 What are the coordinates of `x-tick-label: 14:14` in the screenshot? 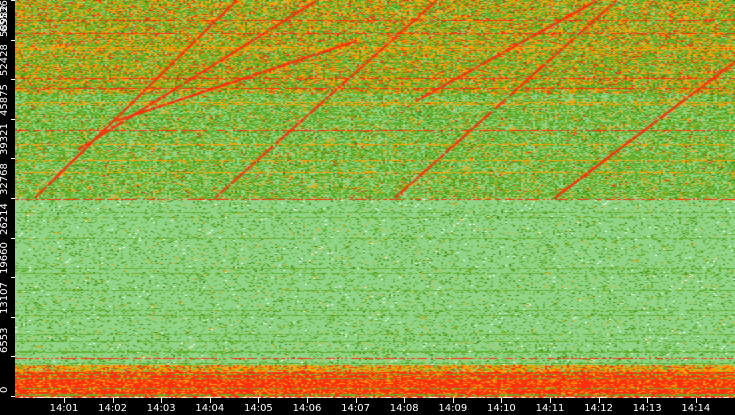 It's located at (696, 408).